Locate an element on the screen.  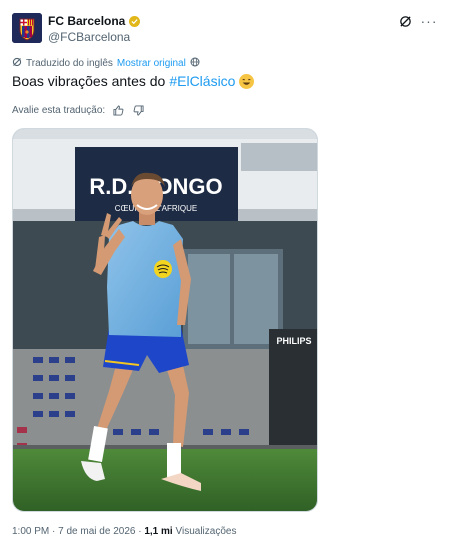
verified-badge-icon is located at coordinates (135, 21).